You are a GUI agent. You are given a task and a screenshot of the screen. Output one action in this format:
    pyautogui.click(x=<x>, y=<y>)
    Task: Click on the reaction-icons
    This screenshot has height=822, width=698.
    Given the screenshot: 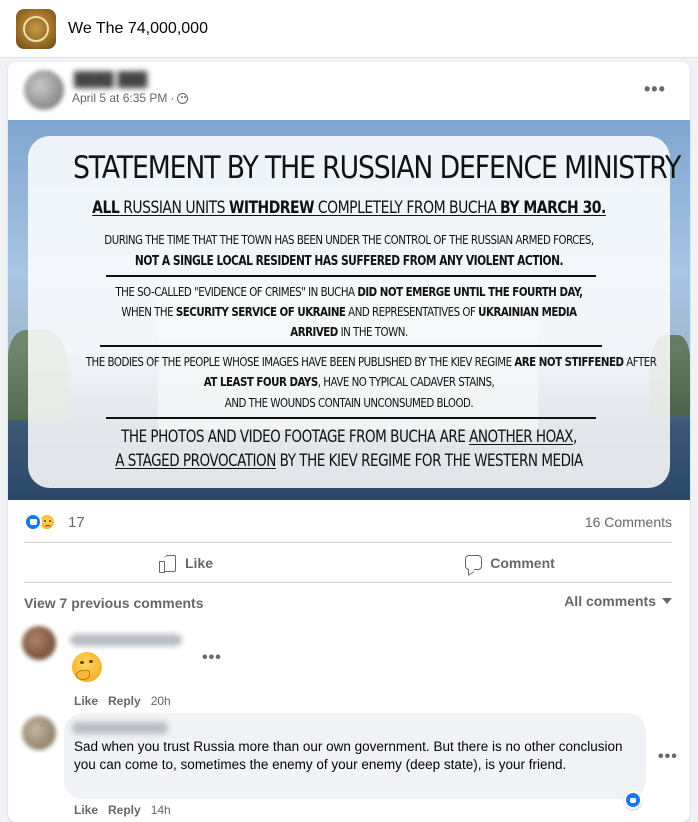 What is the action you would take?
    pyautogui.click(x=40, y=522)
    